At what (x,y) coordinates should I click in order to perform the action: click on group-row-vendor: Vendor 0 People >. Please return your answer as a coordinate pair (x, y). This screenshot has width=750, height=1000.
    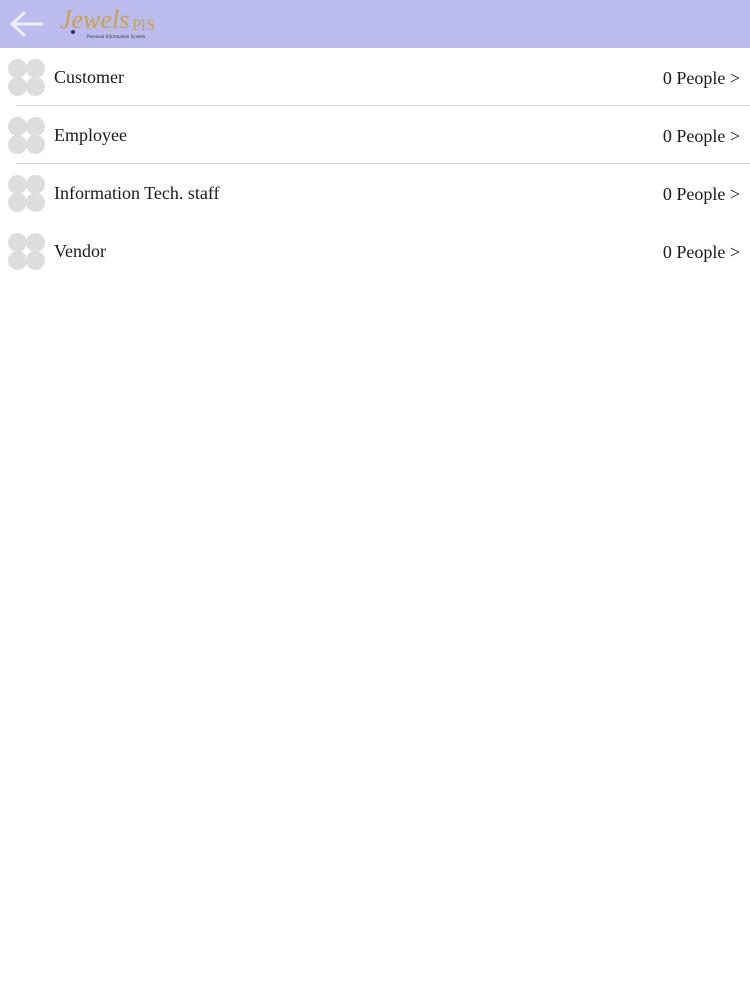
    Looking at the image, I should click on (375, 251).